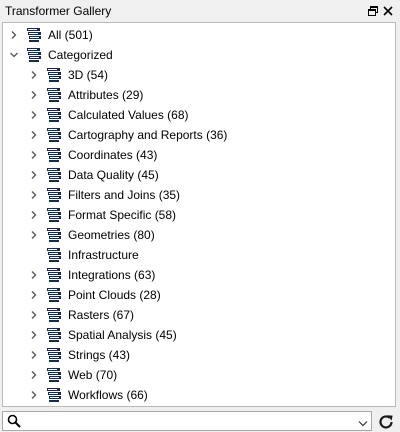  Describe the element at coordinates (103, 255) in the screenshot. I see `tree-item-label: Infrastructure` at that location.